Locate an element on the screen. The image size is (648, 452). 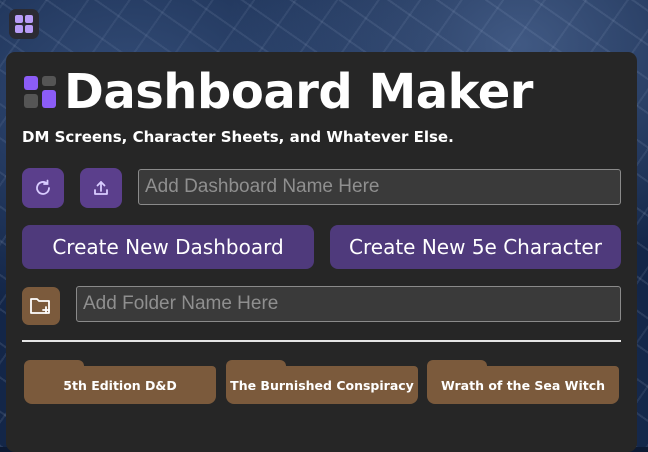
grid-icon is located at coordinates (24, 24).